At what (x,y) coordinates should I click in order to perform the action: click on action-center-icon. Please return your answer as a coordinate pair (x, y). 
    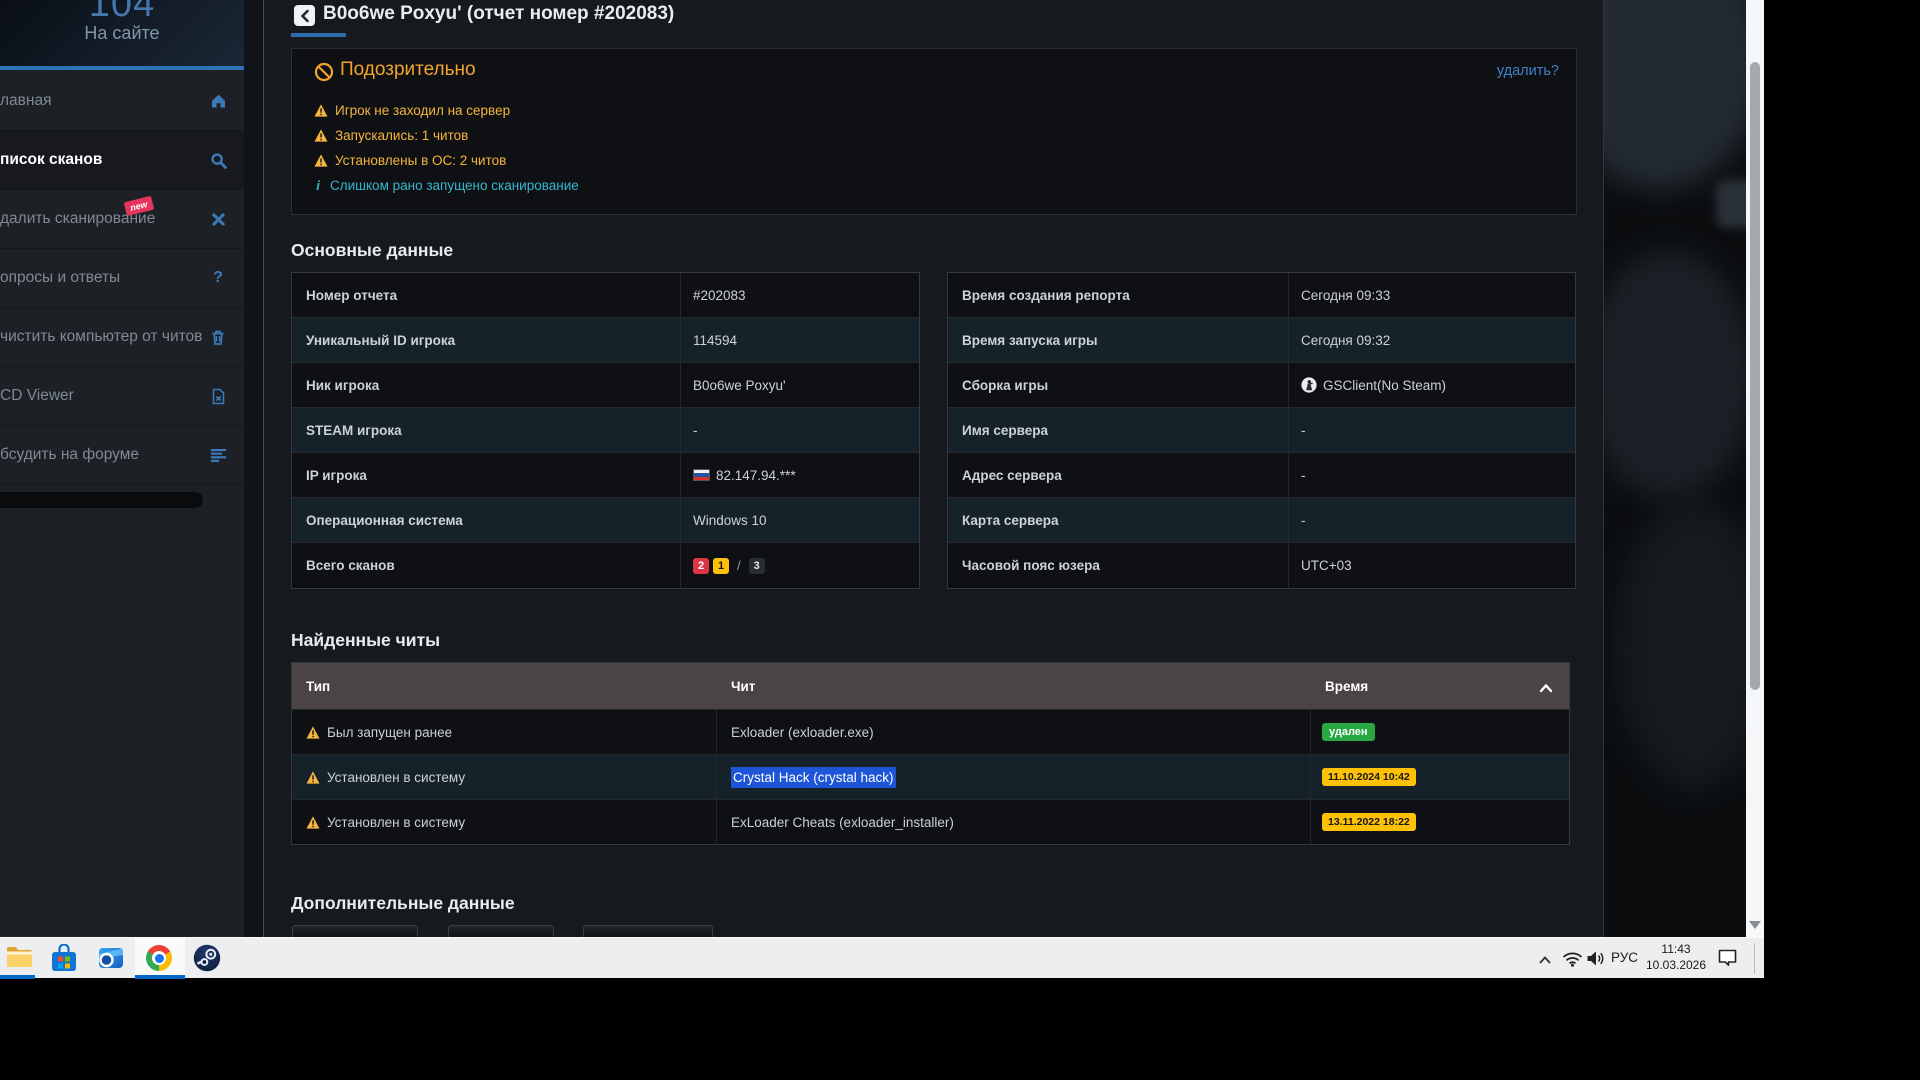
    Looking at the image, I should click on (1727, 960).